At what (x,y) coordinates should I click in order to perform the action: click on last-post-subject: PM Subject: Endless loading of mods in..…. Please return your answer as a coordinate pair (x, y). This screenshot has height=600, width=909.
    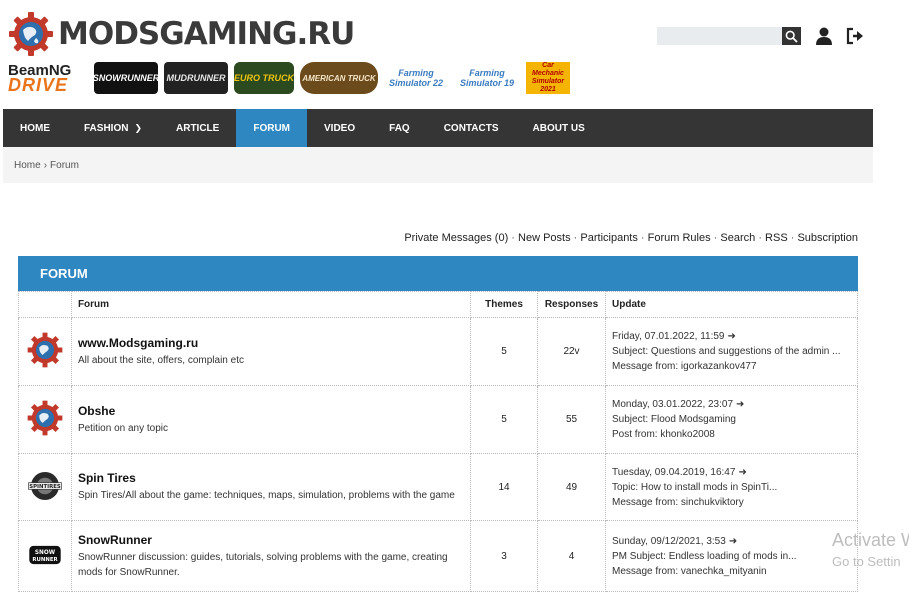
    Looking at the image, I should click on (731, 556).